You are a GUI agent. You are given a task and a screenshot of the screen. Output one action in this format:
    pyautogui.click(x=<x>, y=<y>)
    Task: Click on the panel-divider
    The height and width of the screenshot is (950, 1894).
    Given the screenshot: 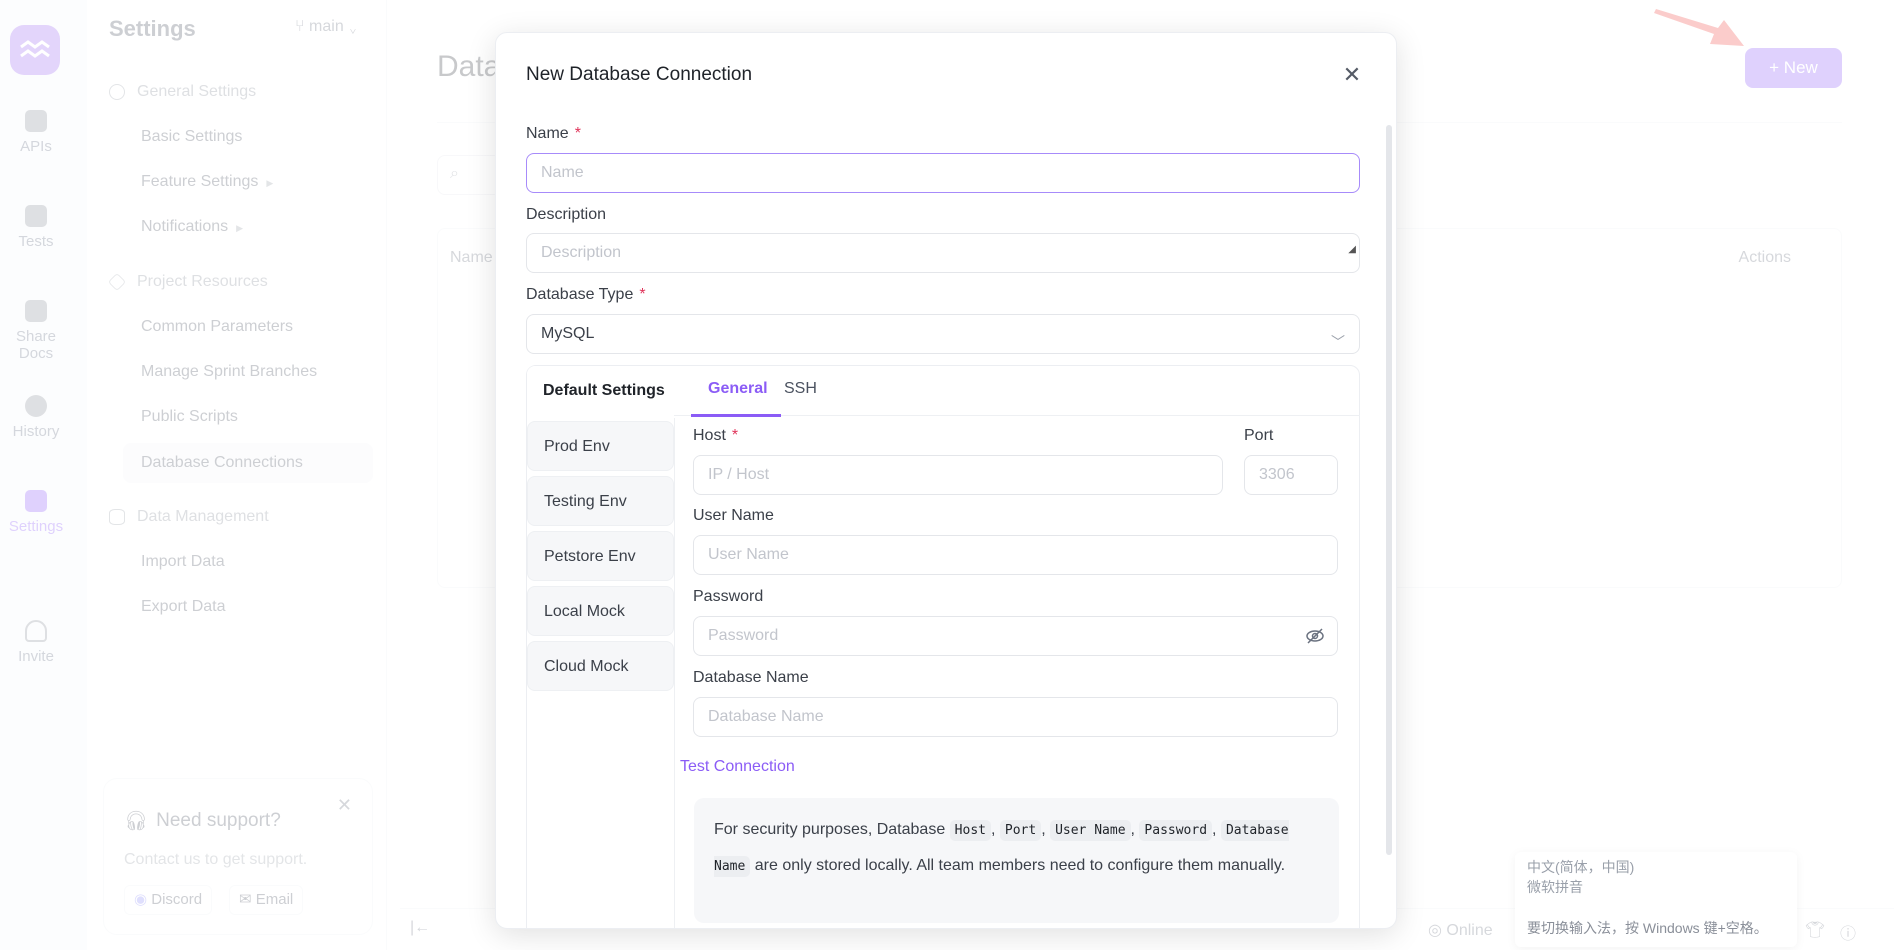 What is the action you would take?
    pyautogui.click(x=674, y=673)
    